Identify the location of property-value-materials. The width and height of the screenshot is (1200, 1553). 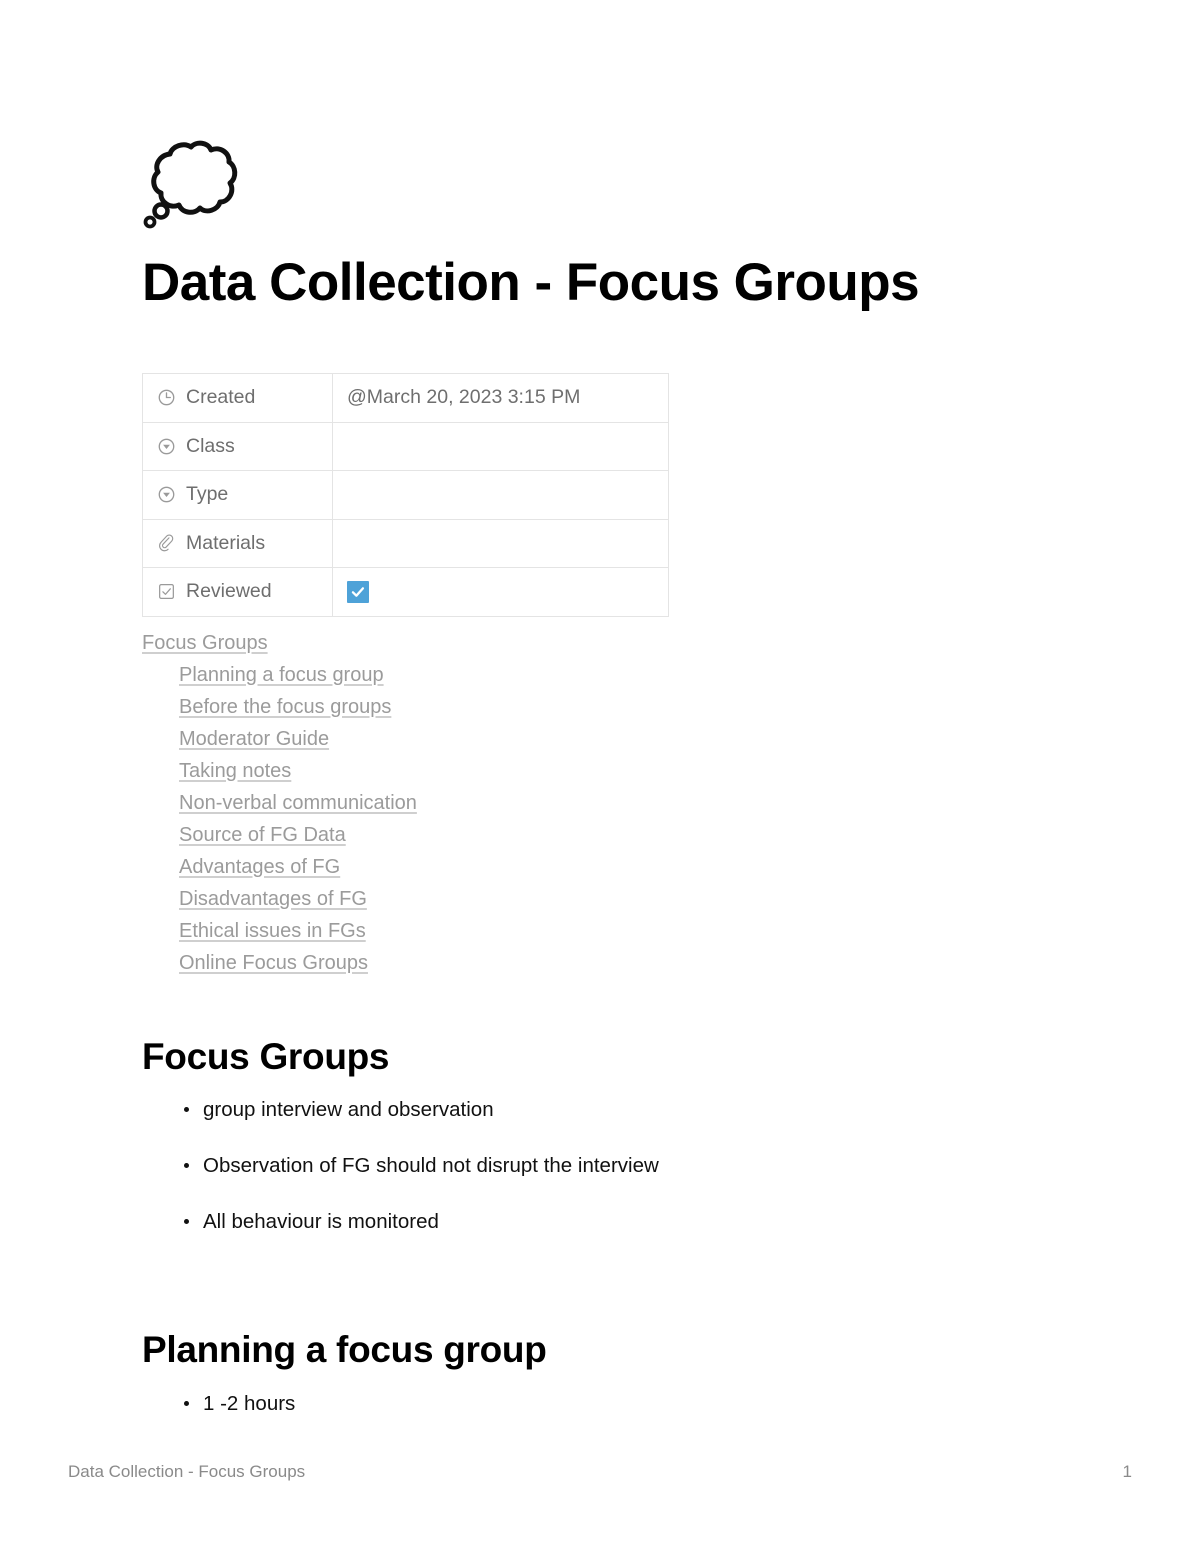
(500, 543).